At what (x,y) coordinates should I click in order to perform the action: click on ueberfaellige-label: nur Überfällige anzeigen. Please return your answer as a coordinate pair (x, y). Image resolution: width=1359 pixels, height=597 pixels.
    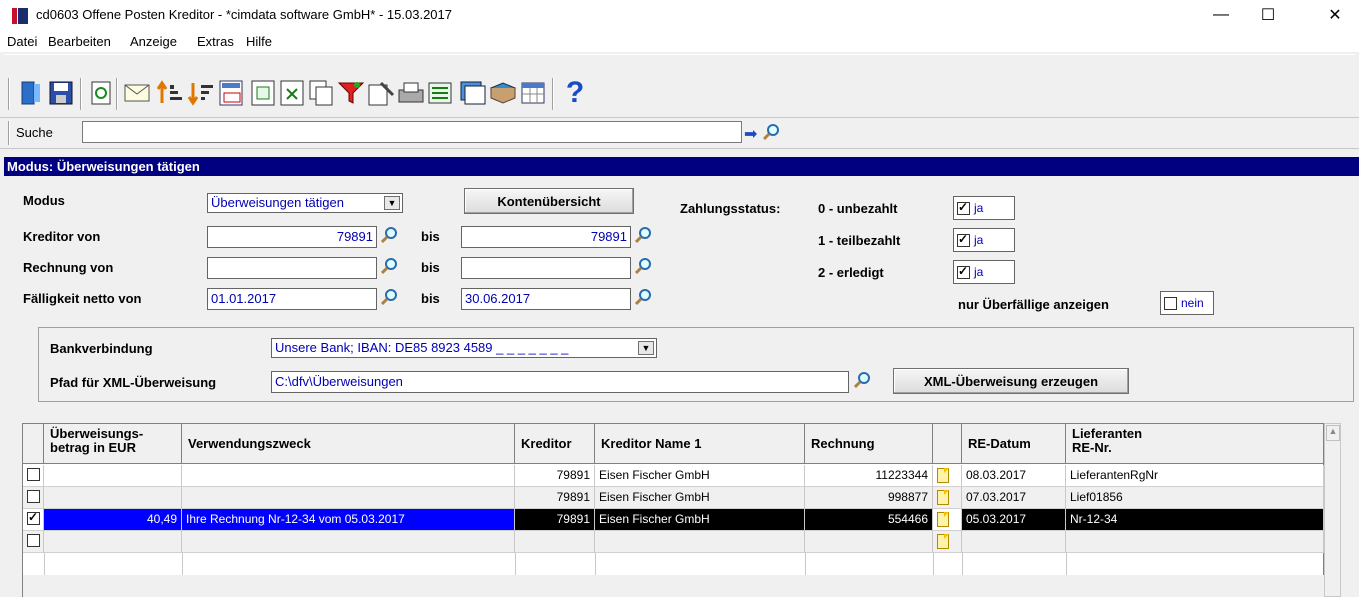
    Looking at the image, I should click on (1033, 304).